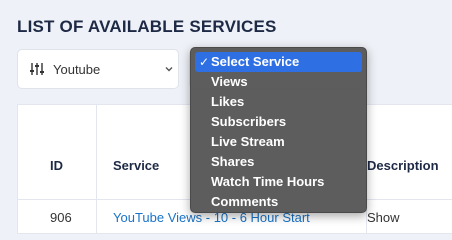 Image resolution: width=452 pixels, height=240 pixels. Describe the element at coordinates (96, 169) in the screenshot. I see `column-divider` at that location.